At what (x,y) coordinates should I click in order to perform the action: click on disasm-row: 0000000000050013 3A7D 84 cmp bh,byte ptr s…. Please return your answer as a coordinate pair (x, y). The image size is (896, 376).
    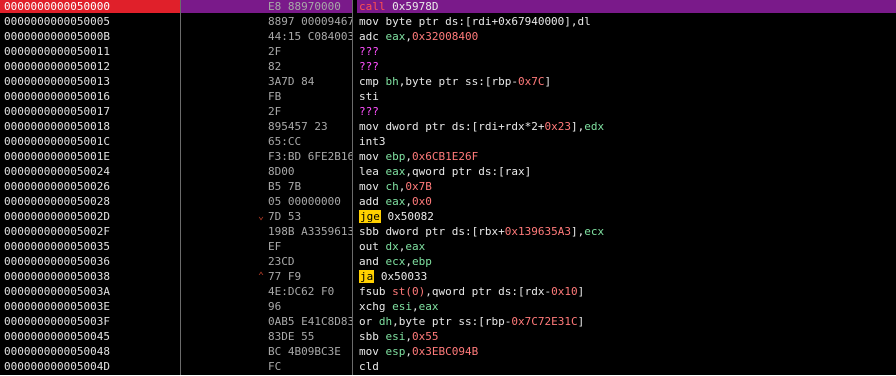
    Looking at the image, I should click on (448, 81).